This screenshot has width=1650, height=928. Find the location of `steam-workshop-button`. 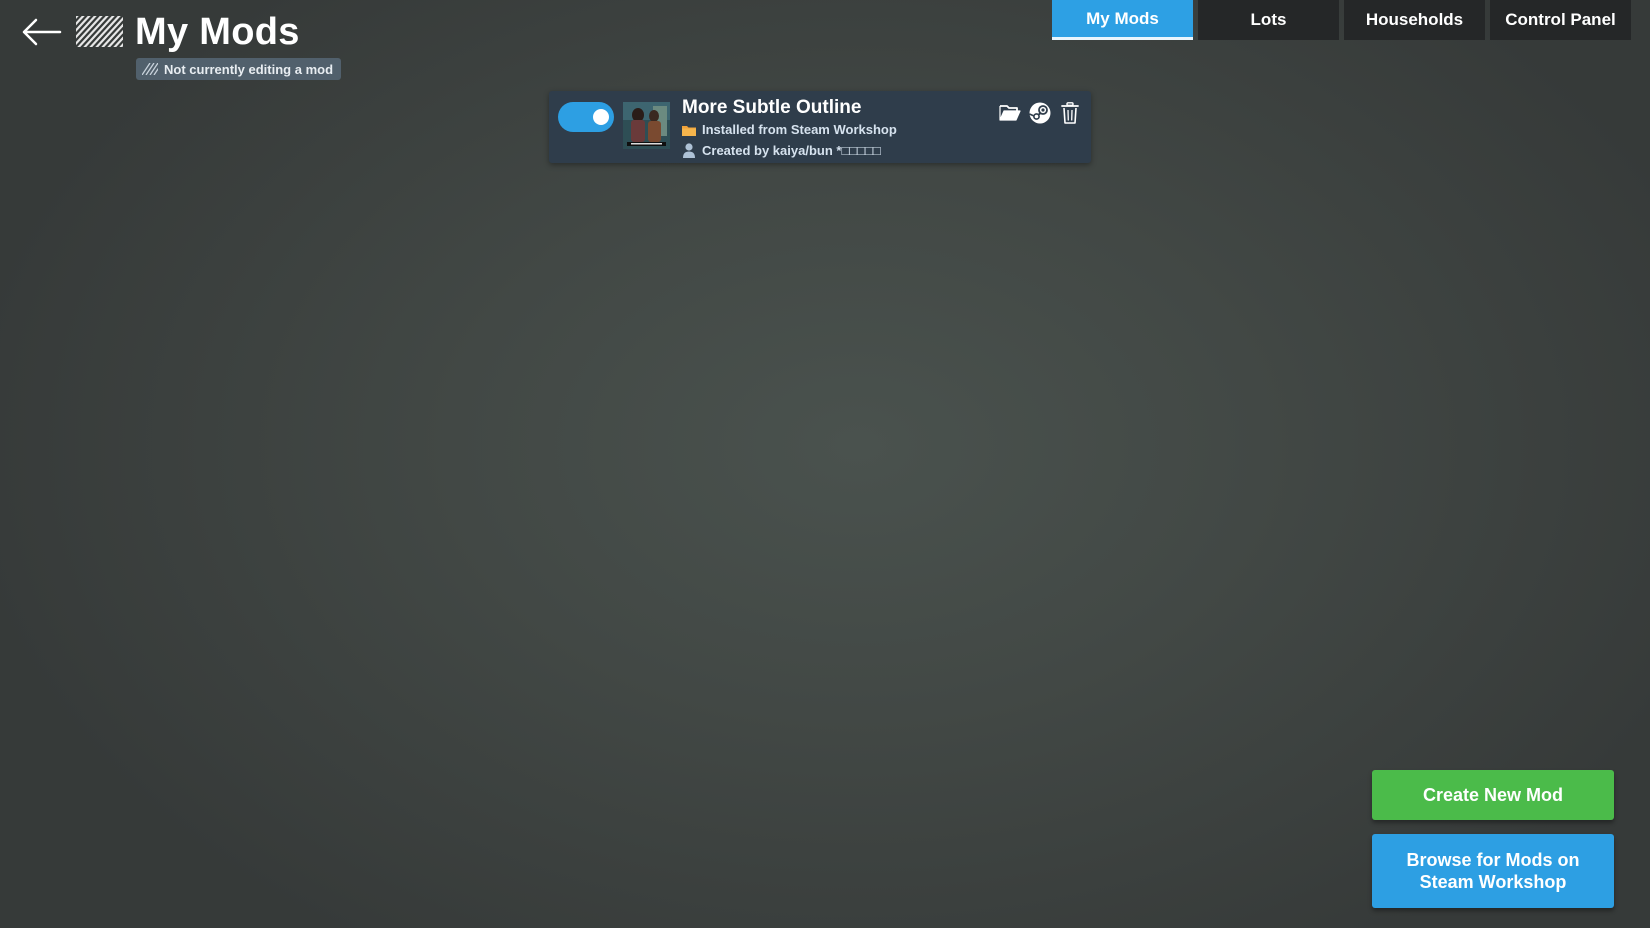

steam-workshop-button is located at coordinates (1040, 113).